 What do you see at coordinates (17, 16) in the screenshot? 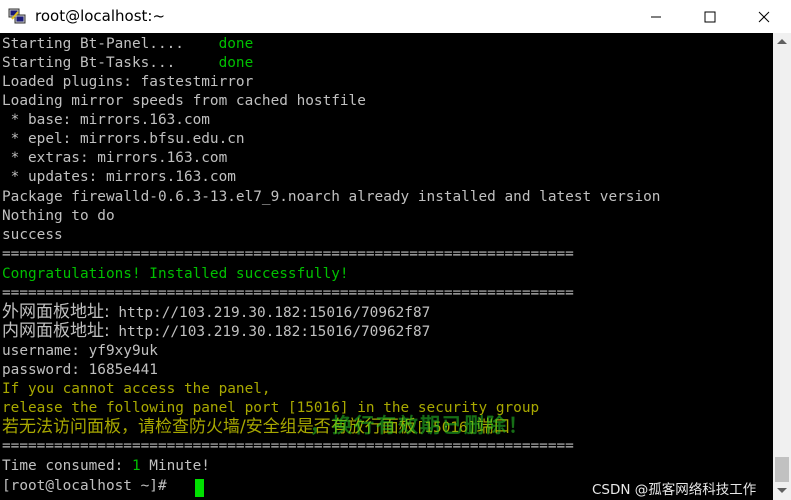
I see `putty-terminal-icon` at bounding box center [17, 16].